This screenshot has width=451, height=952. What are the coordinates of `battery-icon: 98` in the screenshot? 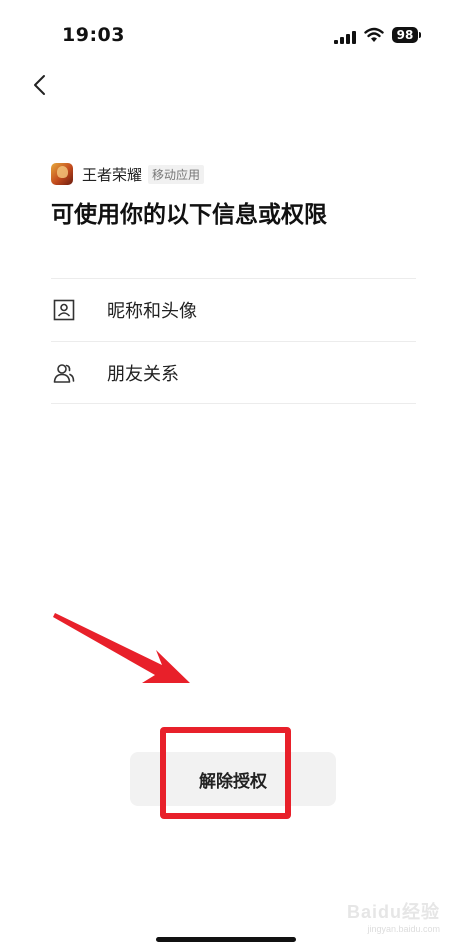 It's located at (407, 35).